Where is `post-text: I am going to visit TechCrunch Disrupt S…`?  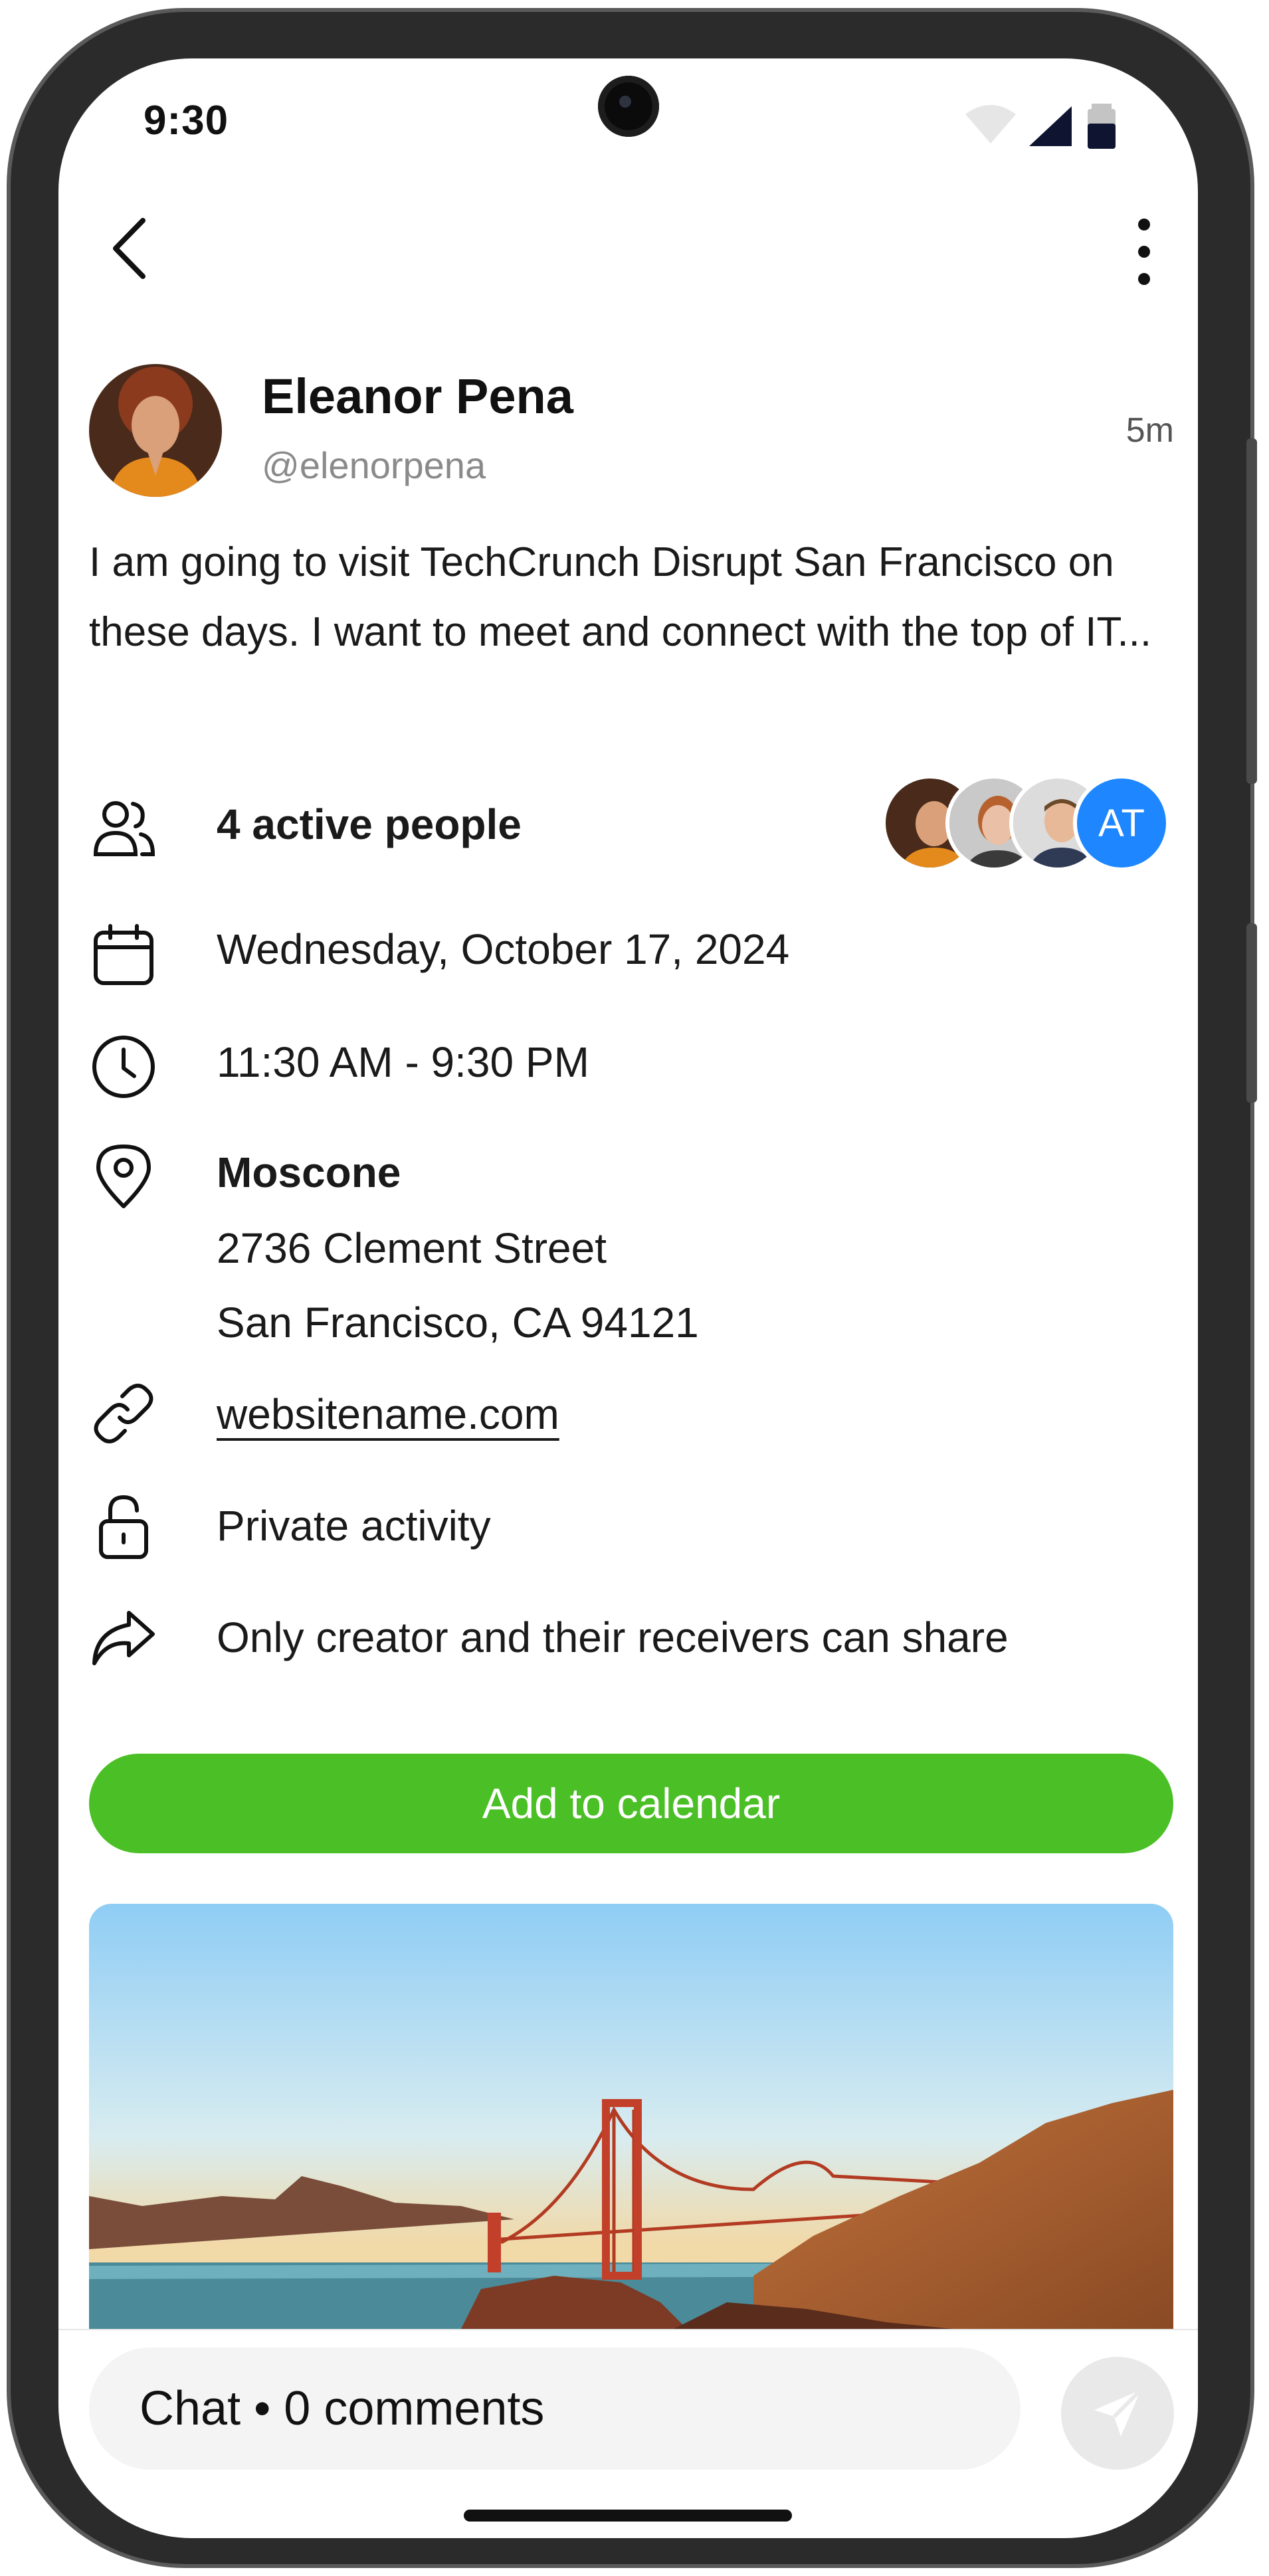 post-text: I am going to visit TechCrunch Disrupt S… is located at coordinates (620, 597).